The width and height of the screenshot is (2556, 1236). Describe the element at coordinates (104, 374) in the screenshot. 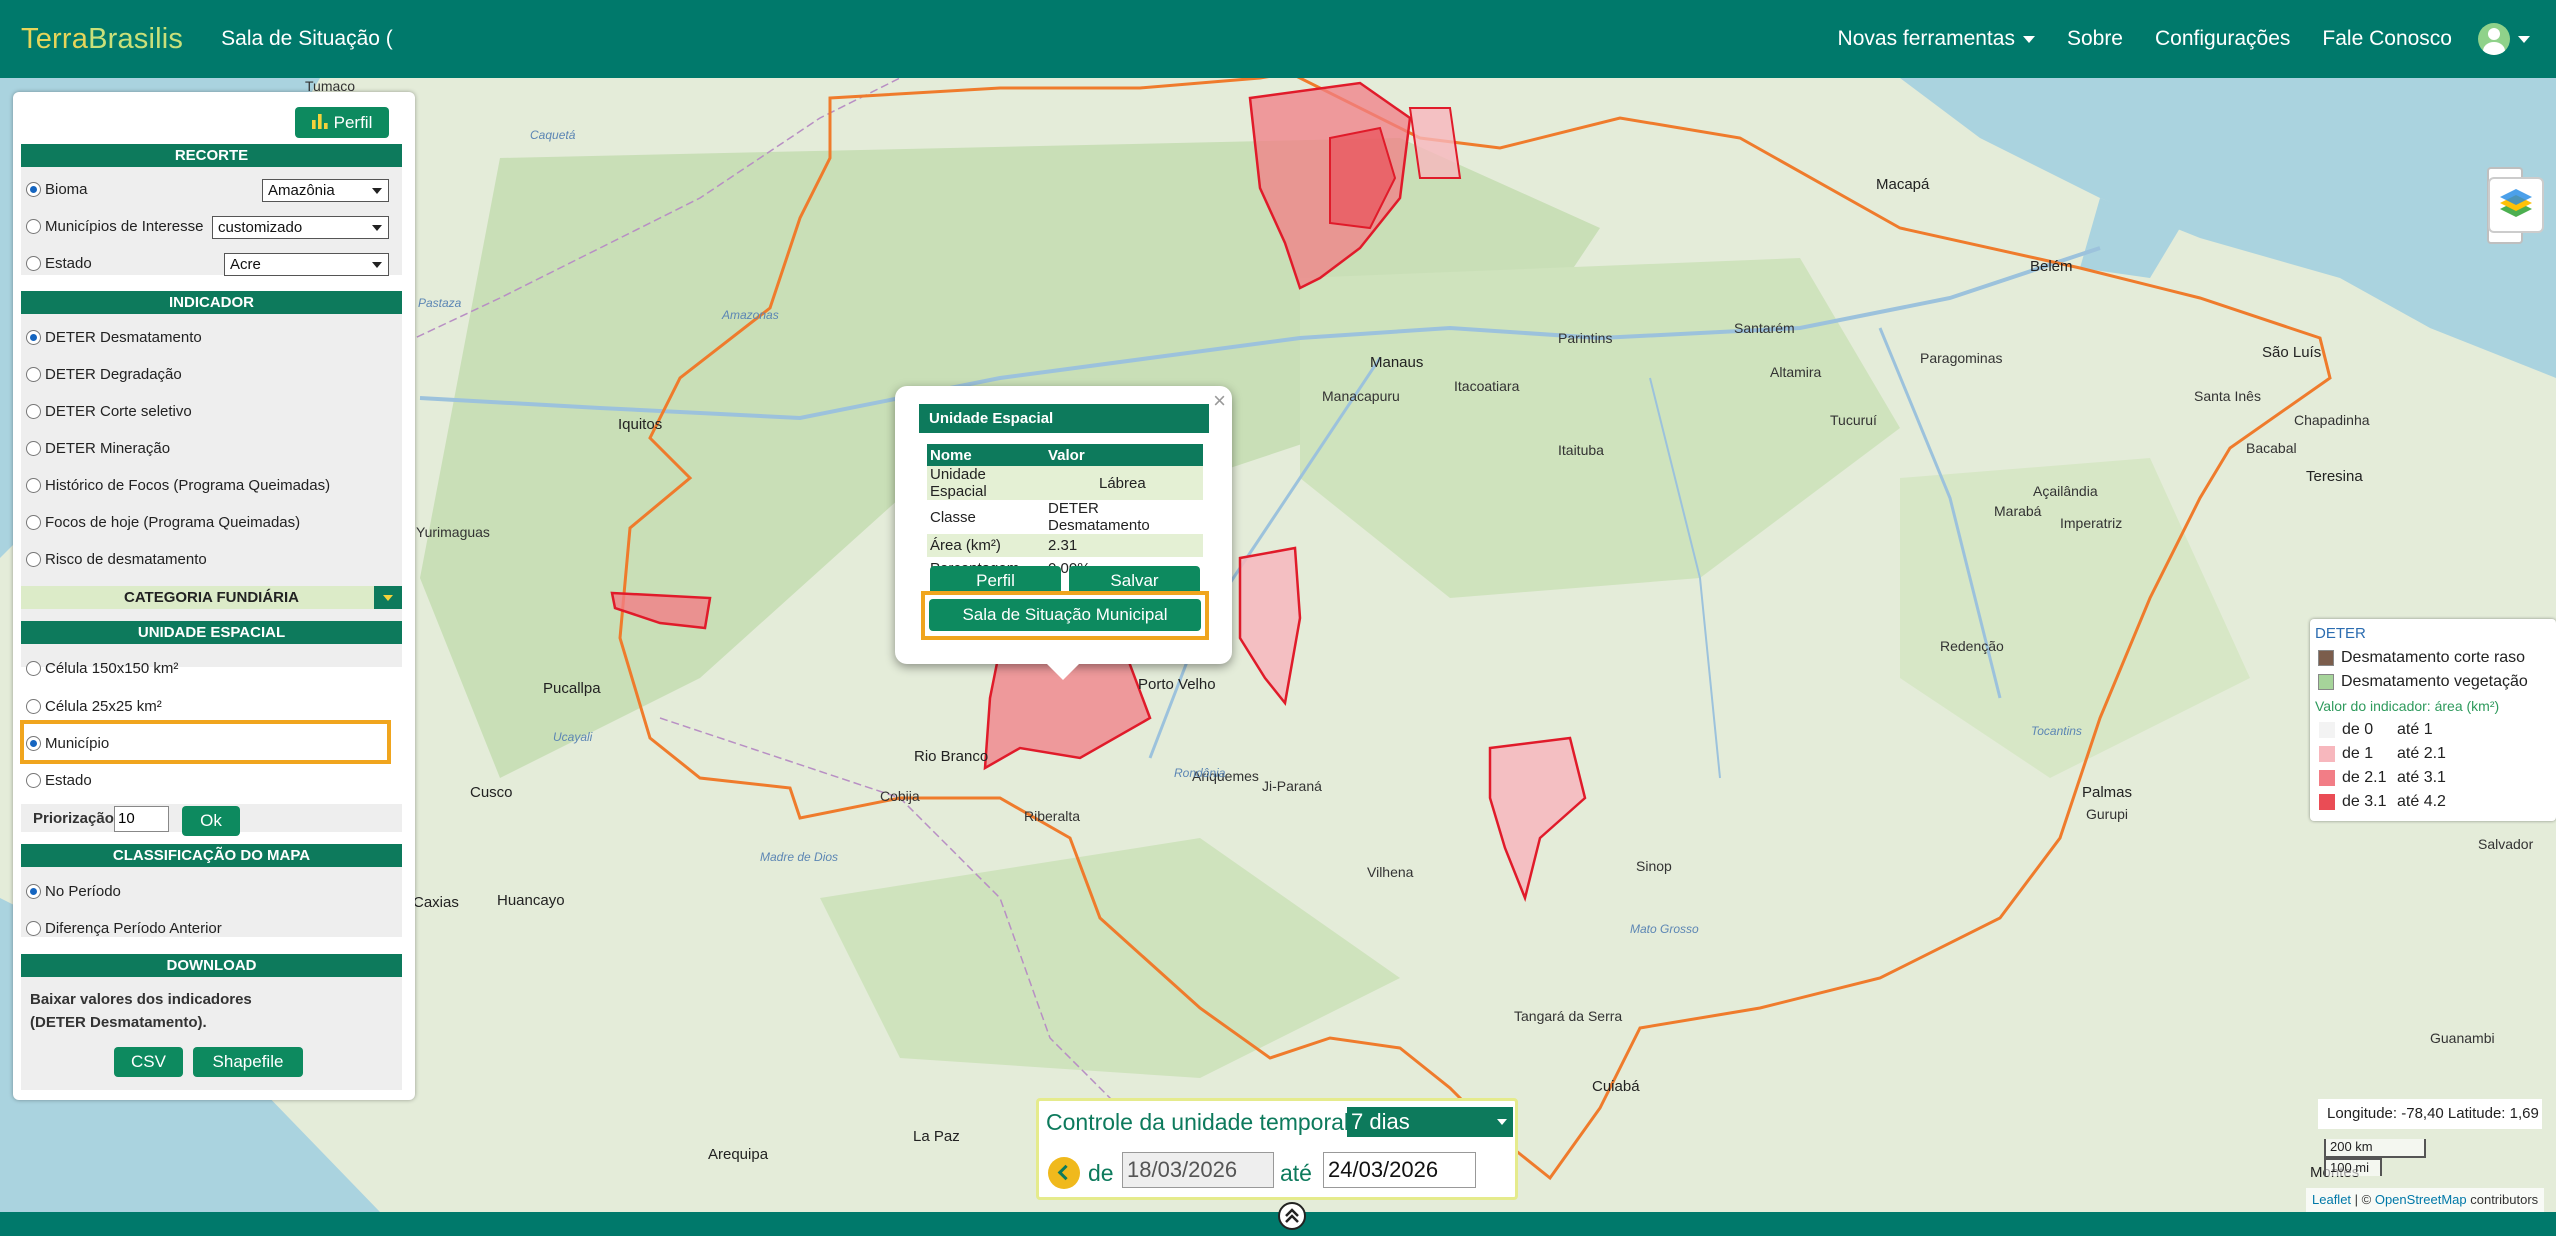

I see `radio-deter-degradacao: DETER Degradação` at that location.